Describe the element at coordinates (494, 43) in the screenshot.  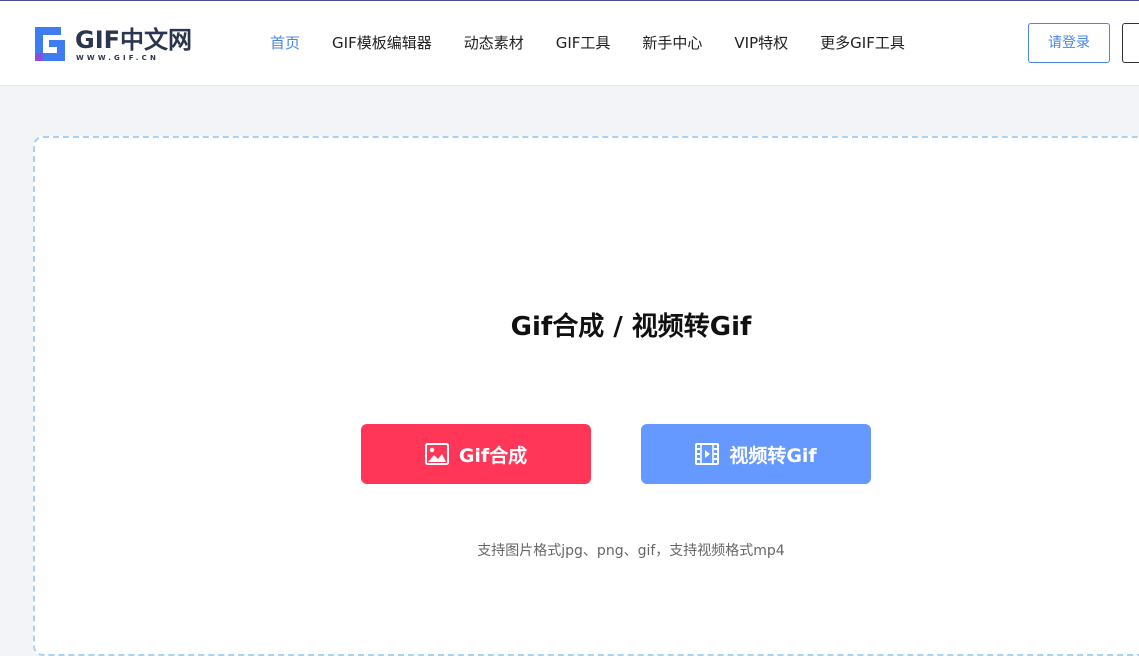
I see `nav-item-animated-assets: 动态素材` at that location.